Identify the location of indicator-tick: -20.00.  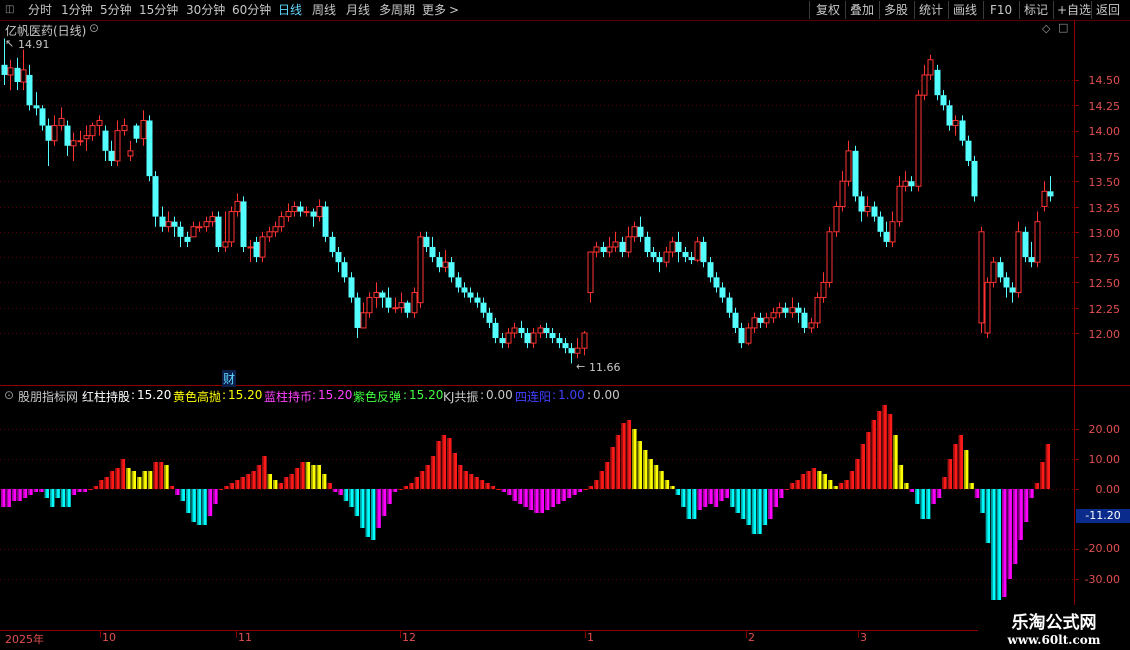
(1102, 548).